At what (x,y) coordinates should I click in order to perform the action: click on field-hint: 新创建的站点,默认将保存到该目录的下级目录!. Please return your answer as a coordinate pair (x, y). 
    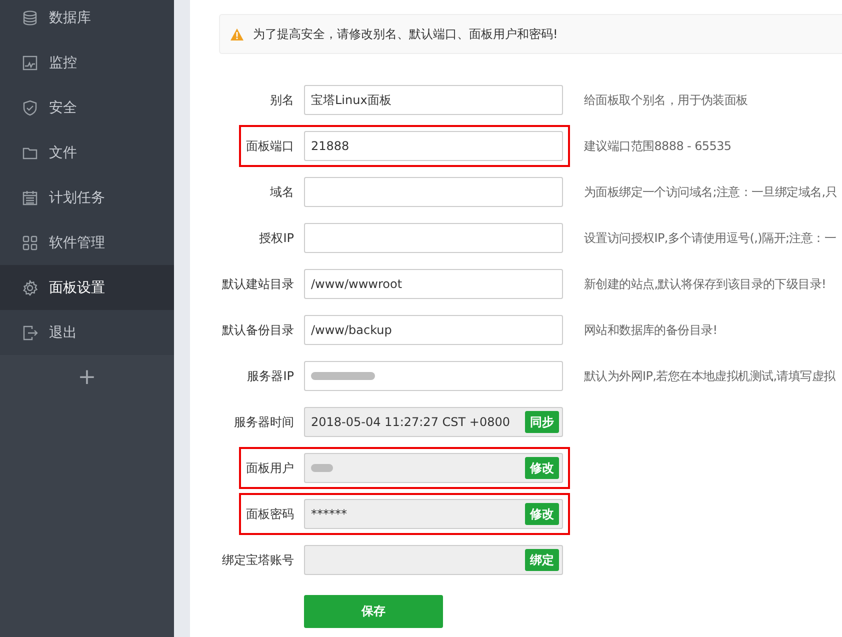
    Looking at the image, I should click on (705, 284).